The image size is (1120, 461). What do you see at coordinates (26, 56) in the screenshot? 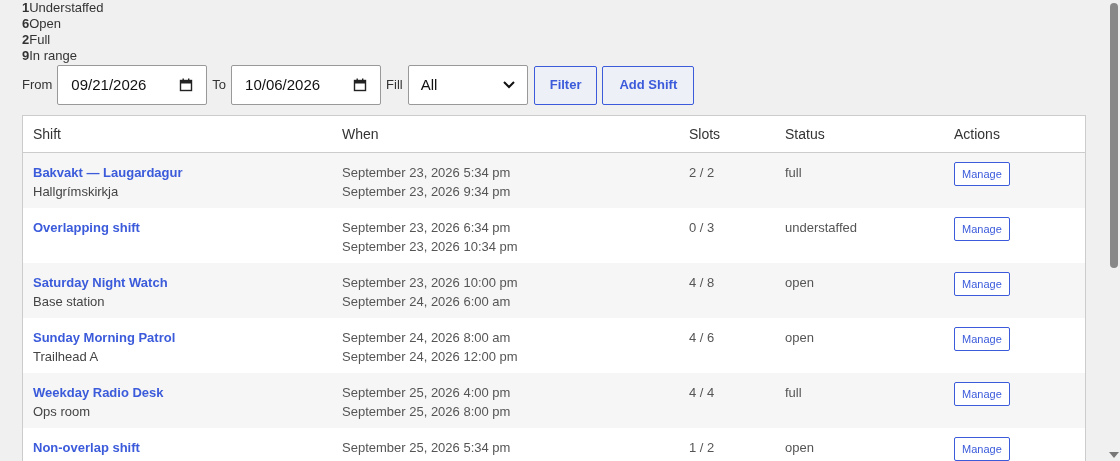
I see `stat-count: 9` at bounding box center [26, 56].